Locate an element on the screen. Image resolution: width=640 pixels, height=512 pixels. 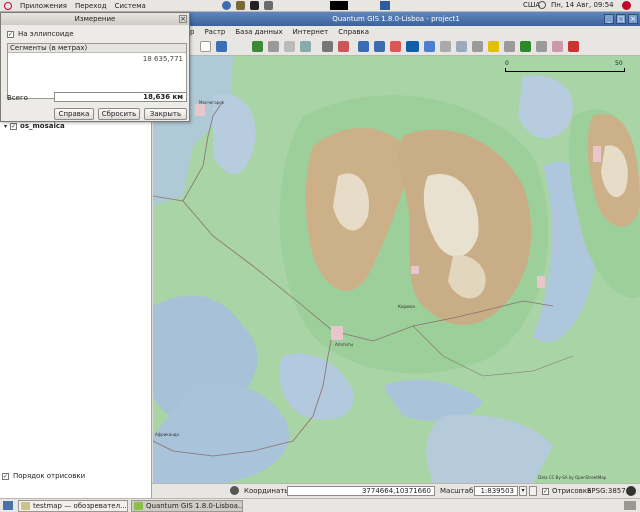
toolbar is located at coordinates (396, 47).